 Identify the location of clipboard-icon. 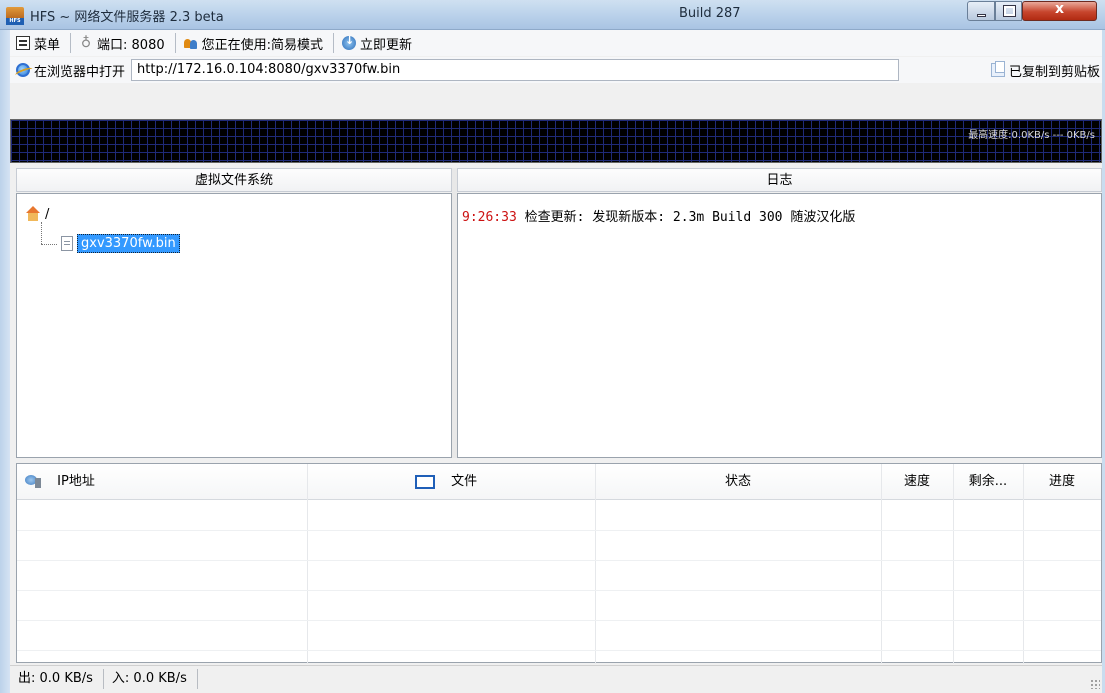
(997, 69).